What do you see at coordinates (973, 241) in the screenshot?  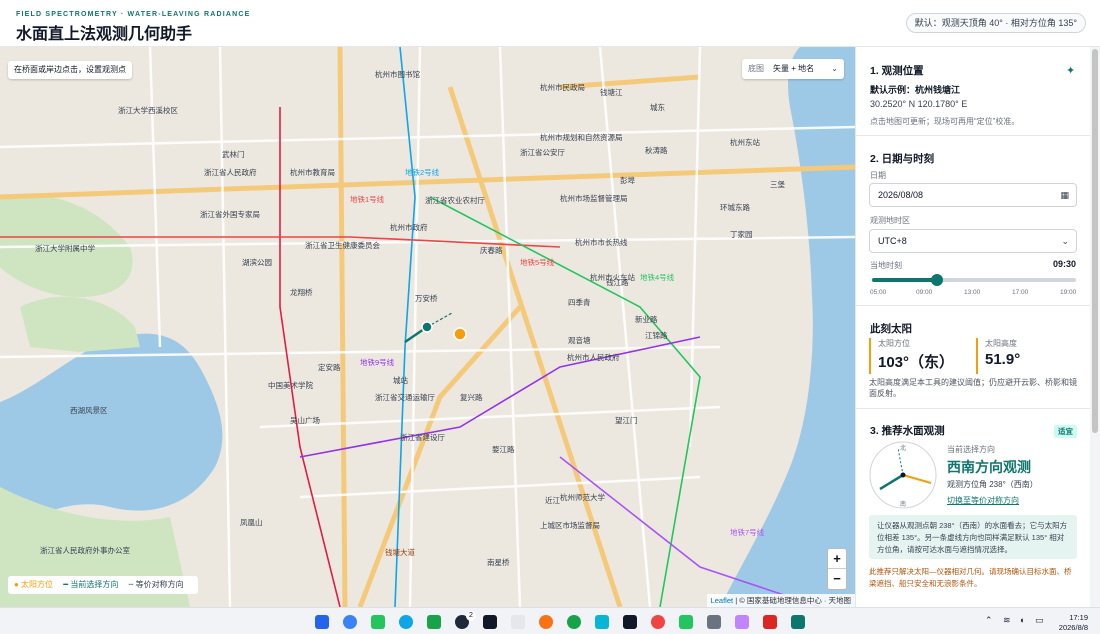 I see `timezone-select: UTC+8 ⌄` at bounding box center [973, 241].